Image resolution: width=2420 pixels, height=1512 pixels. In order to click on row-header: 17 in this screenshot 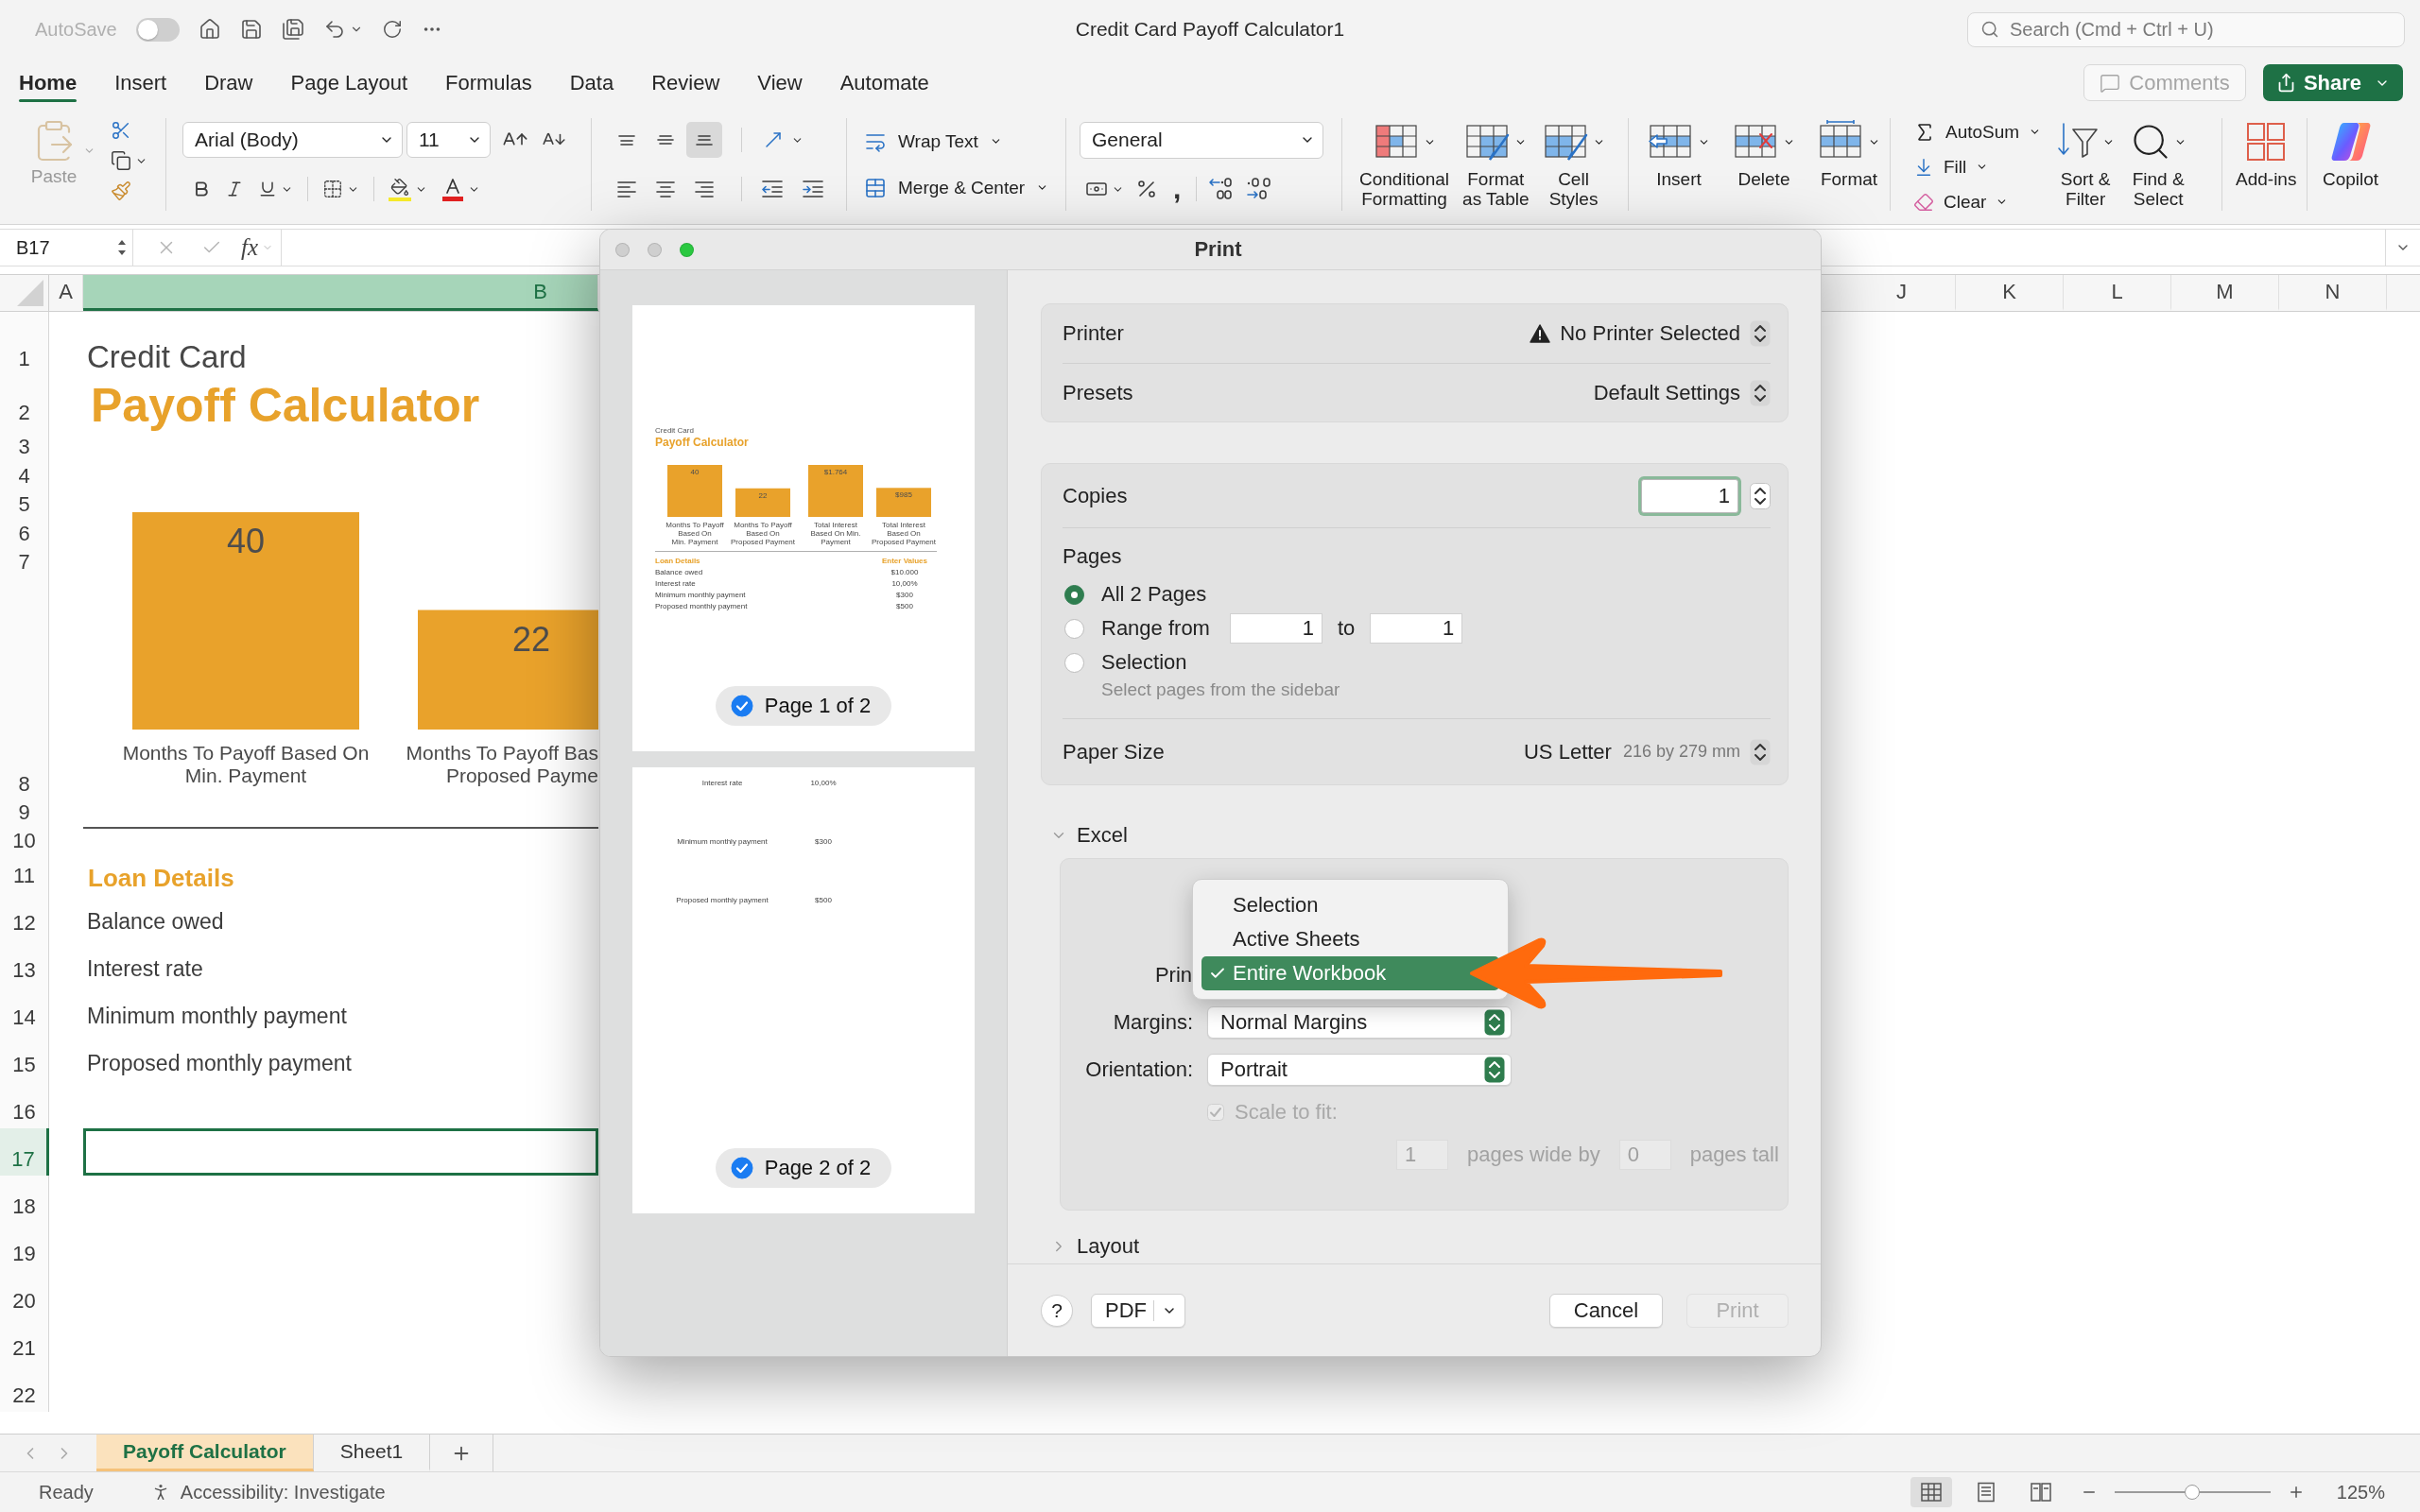, I will do `click(24, 1152)`.